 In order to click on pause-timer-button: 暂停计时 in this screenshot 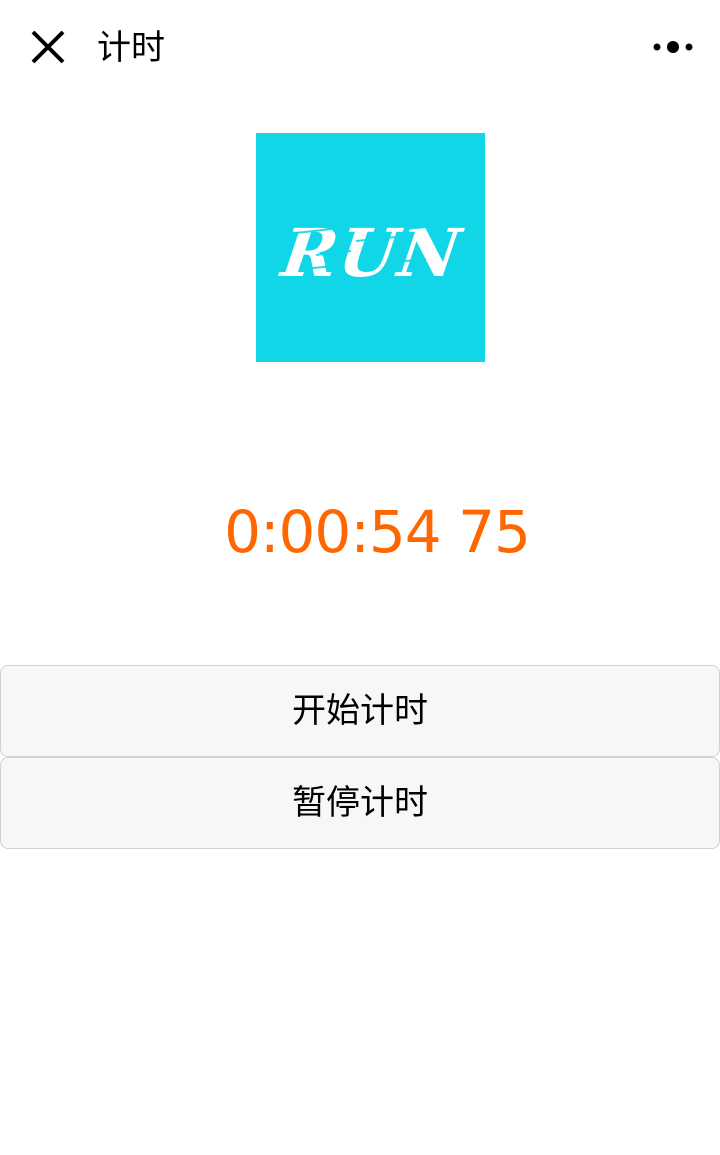, I will do `click(360, 803)`.